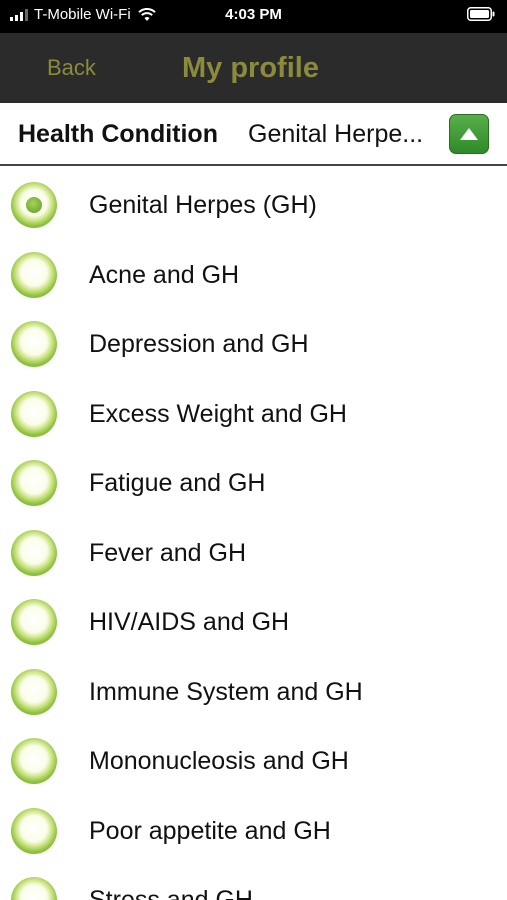 Image resolution: width=507 pixels, height=900 pixels. What do you see at coordinates (164, 275) in the screenshot?
I see `list-item-label: Acne and GH` at bounding box center [164, 275].